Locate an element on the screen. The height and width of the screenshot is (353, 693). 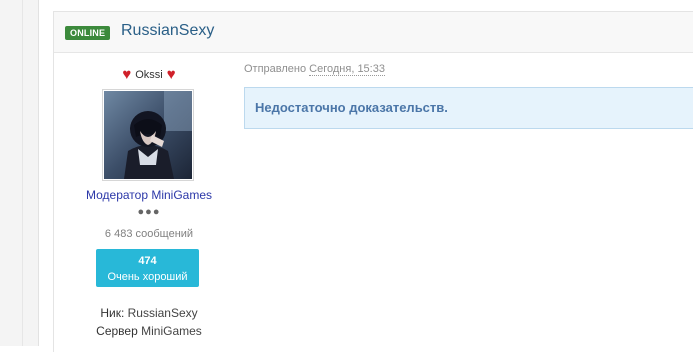
message-text: Недостаточно доказательств. is located at coordinates (351, 107).